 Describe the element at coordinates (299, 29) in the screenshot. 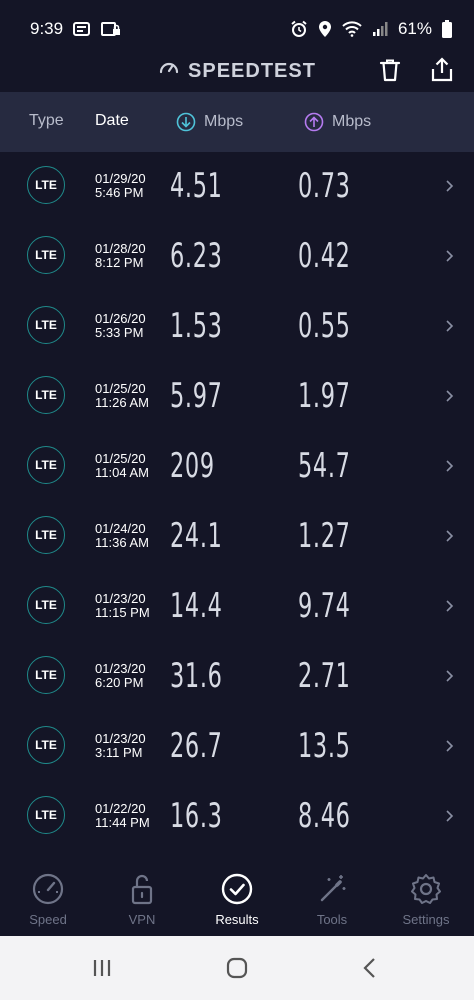

I see `alarm-icon` at that location.